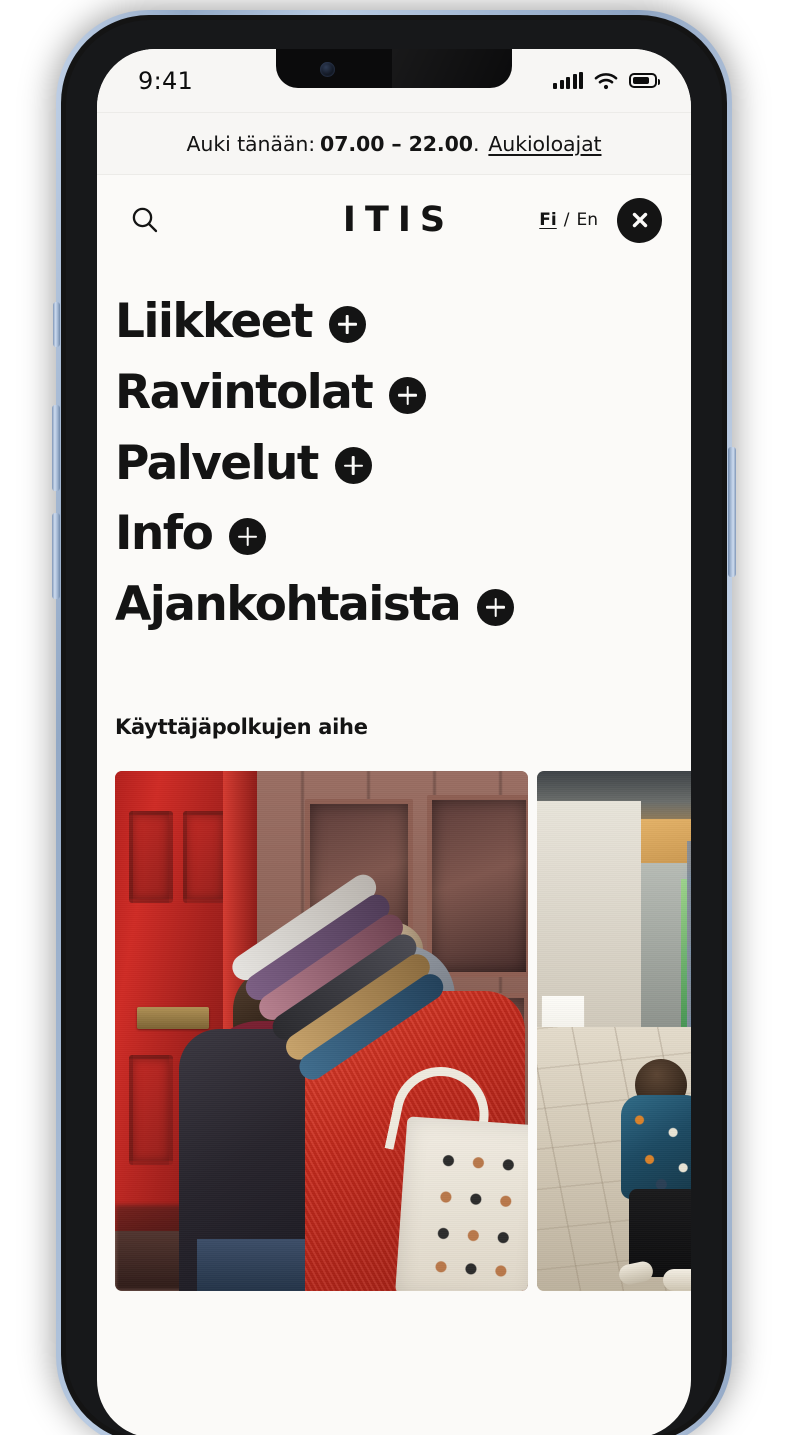  Describe the element at coordinates (587, 220) in the screenshot. I see `language-option-en: En` at that location.